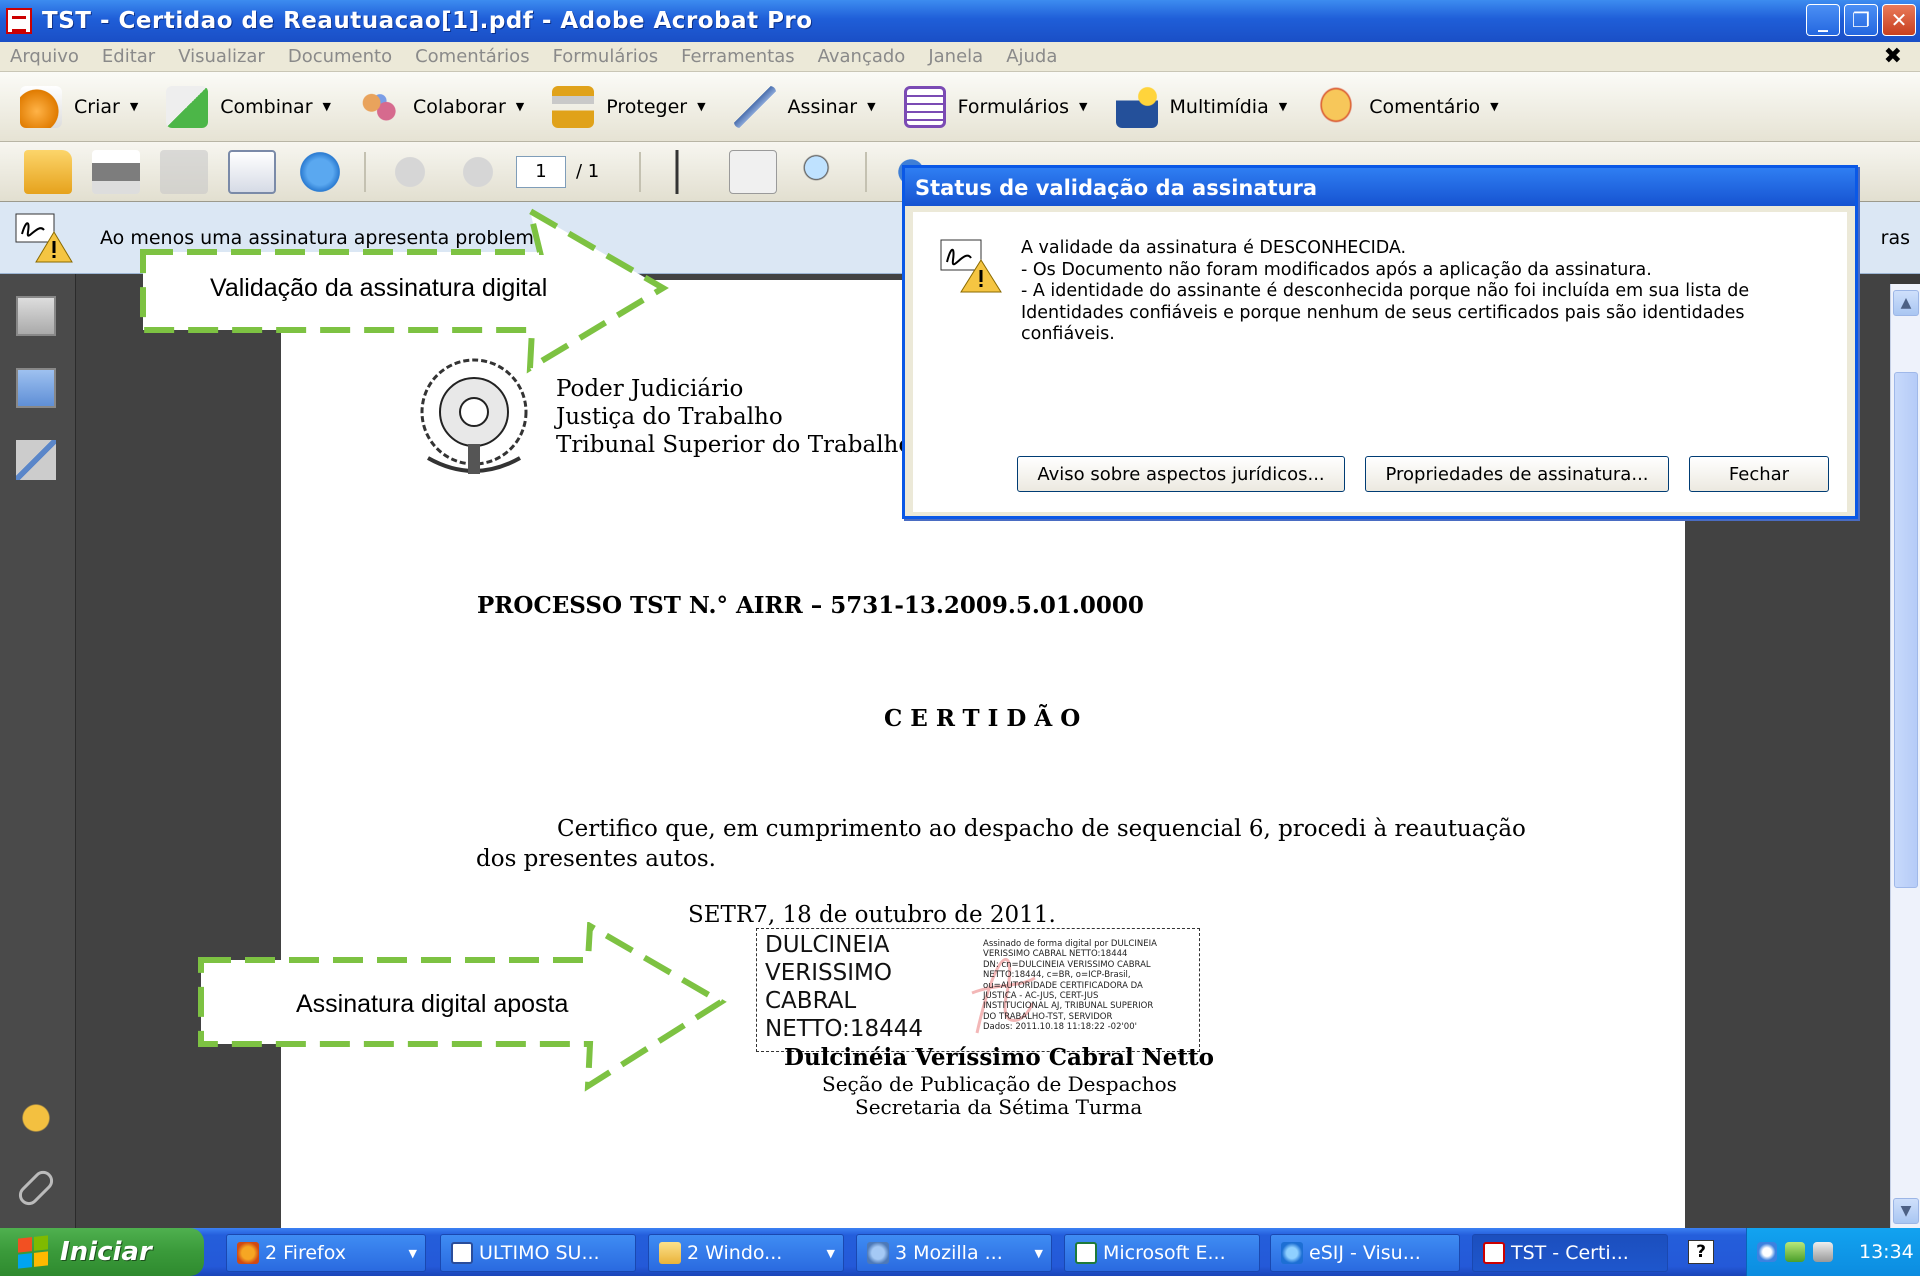 The width and height of the screenshot is (1920, 1276). What do you see at coordinates (999, 1107) in the screenshot?
I see `section-line-2: Secretaria da Sétima Turma` at bounding box center [999, 1107].